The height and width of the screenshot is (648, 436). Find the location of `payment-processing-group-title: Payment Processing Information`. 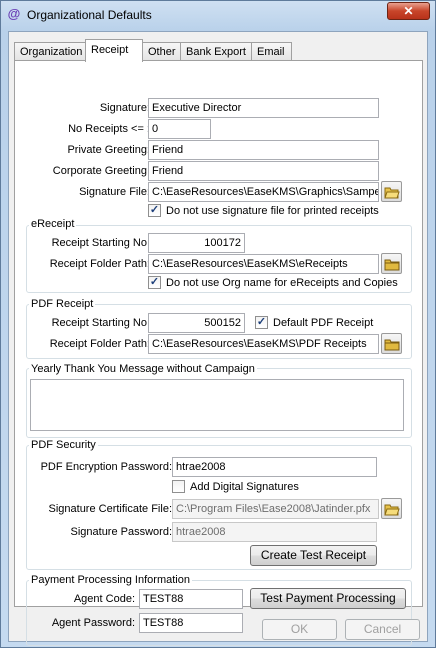

payment-processing-group-title: Payment Processing Information is located at coordinates (110, 580).